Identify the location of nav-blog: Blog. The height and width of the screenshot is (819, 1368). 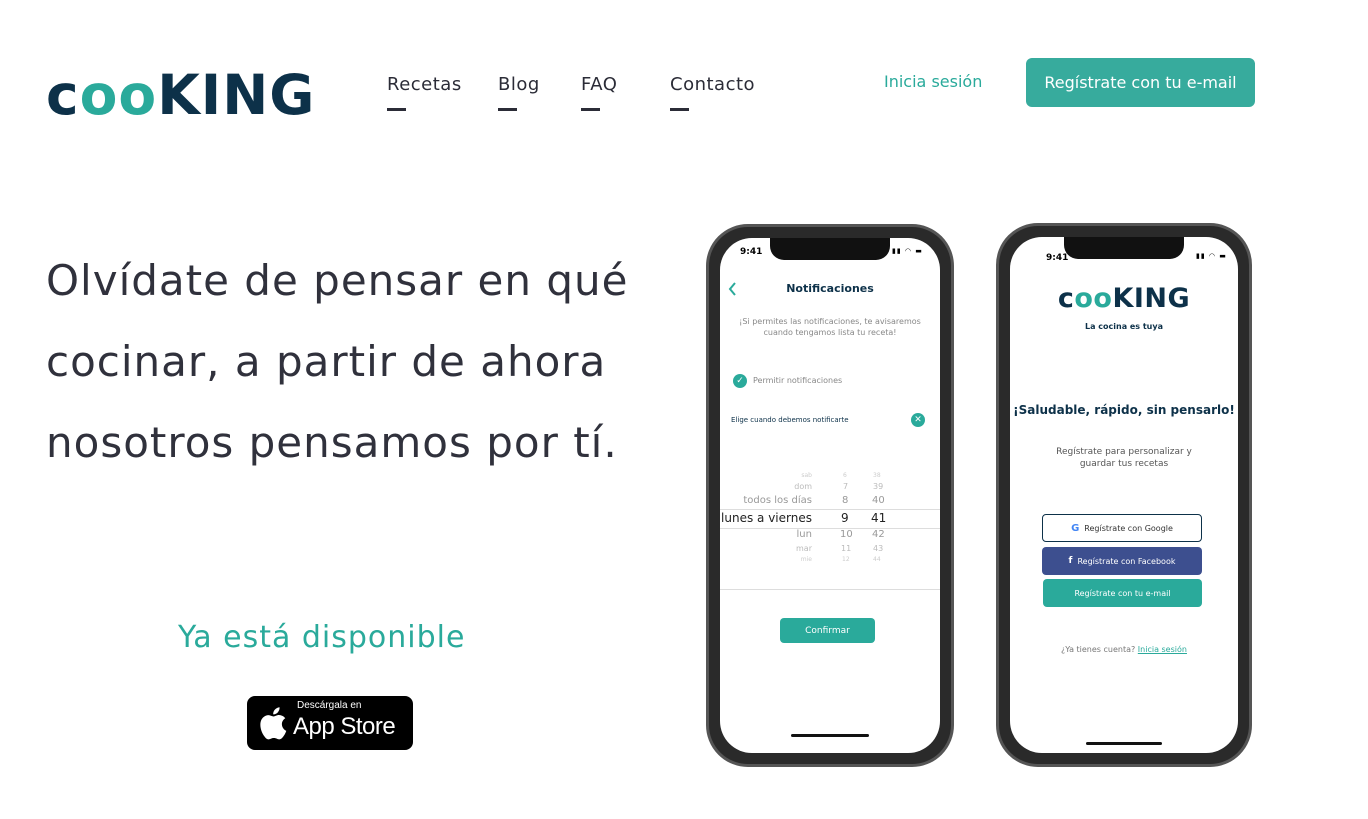
(519, 92).